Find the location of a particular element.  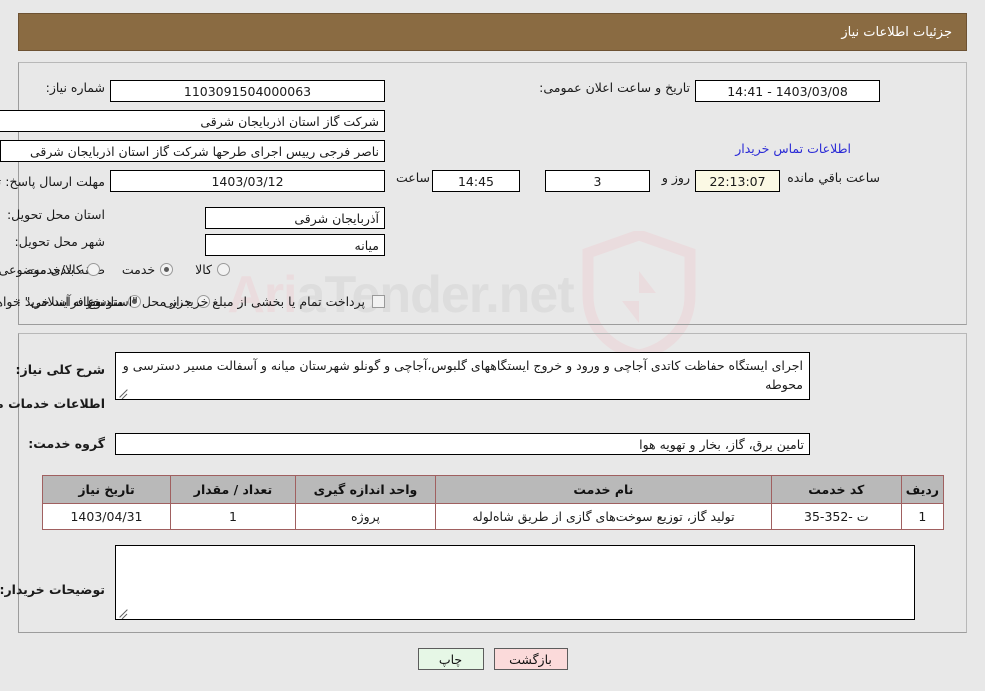

delivery-province-label: استان محل تحویل: is located at coordinates (55, 214).